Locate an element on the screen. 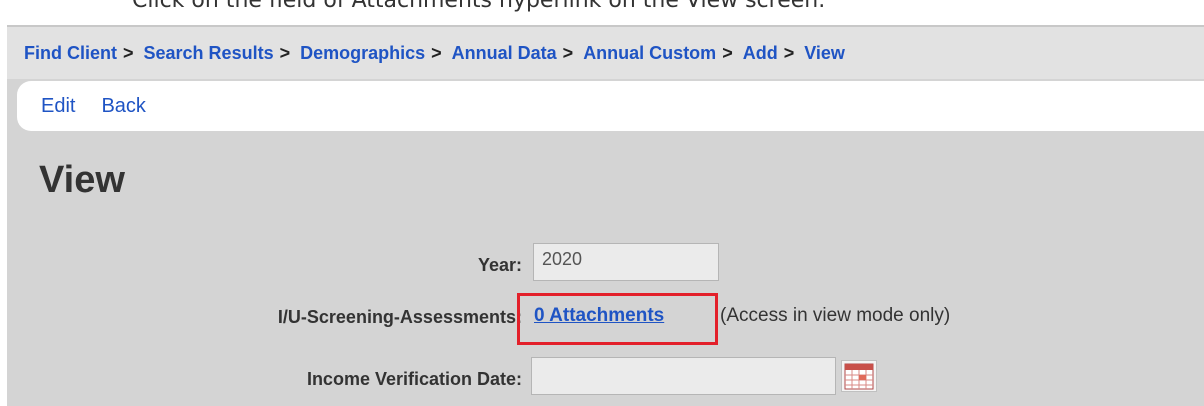 The width and height of the screenshot is (1204, 406). income-verification-date-label: Income Verification Date: is located at coordinates (414, 379).